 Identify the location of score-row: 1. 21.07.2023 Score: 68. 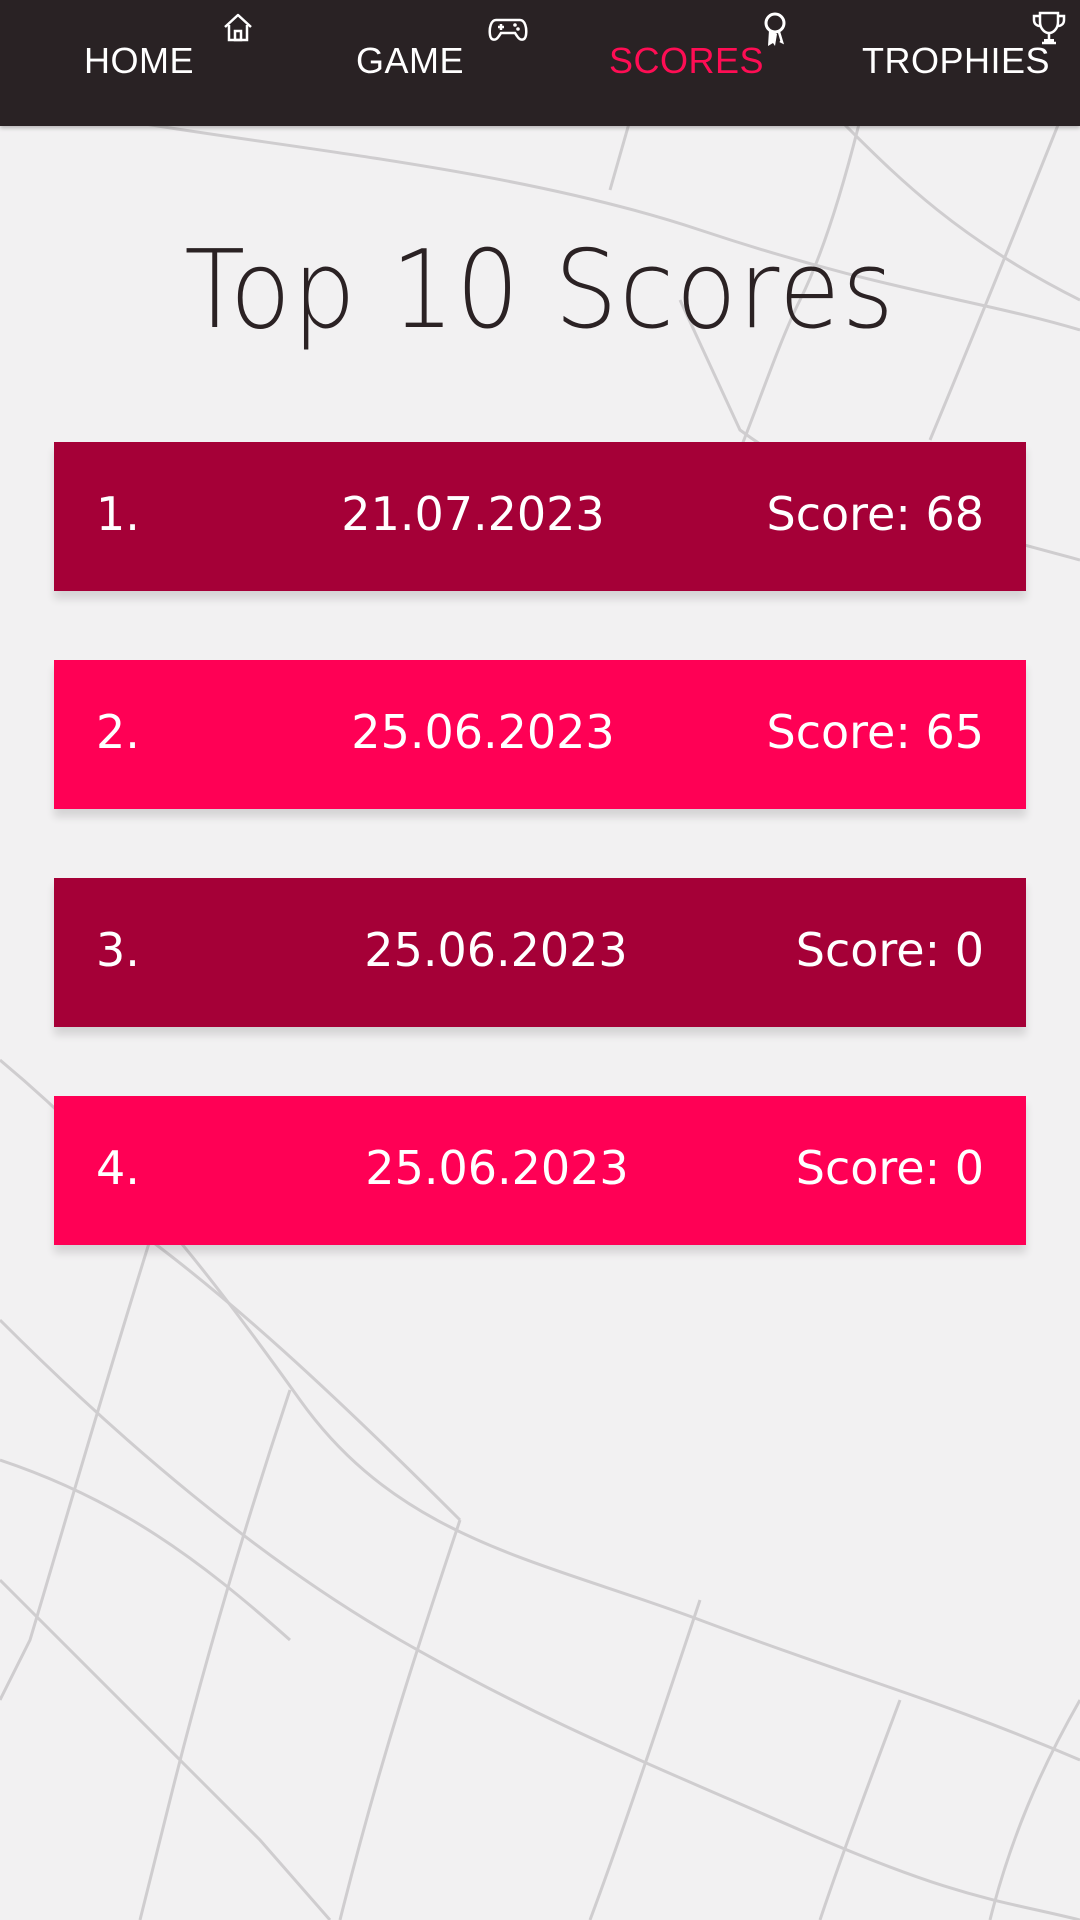
(540, 516).